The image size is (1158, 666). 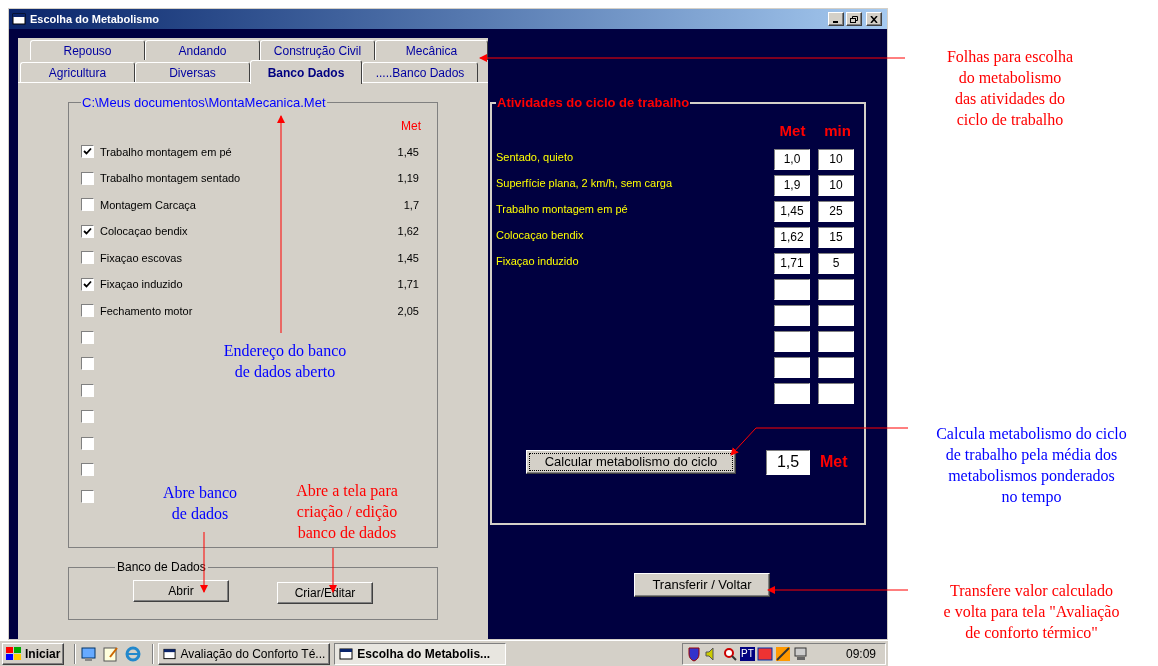 I want to click on activity-label: Montagem Carcaça, so click(x=148, y=205).